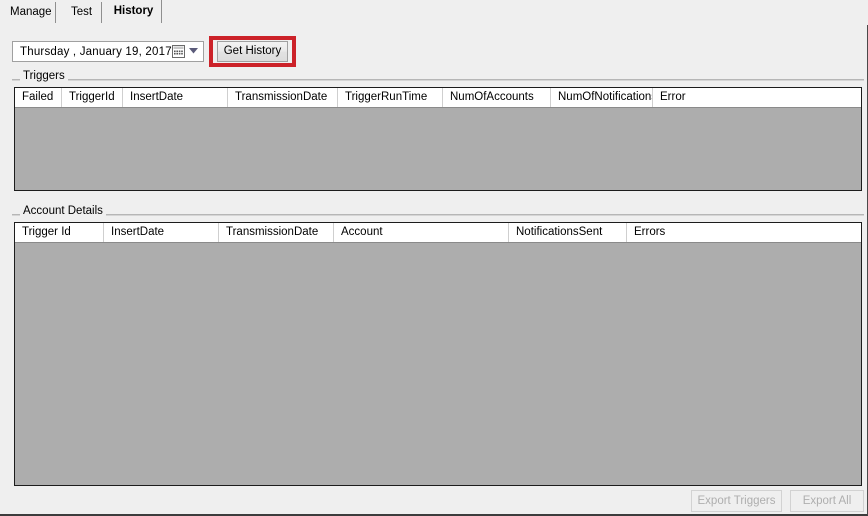 Image resolution: width=868 pixels, height=516 pixels. Describe the element at coordinates (757, 97) in the screenshot. I see `triggers-column-header: Error` at that location.